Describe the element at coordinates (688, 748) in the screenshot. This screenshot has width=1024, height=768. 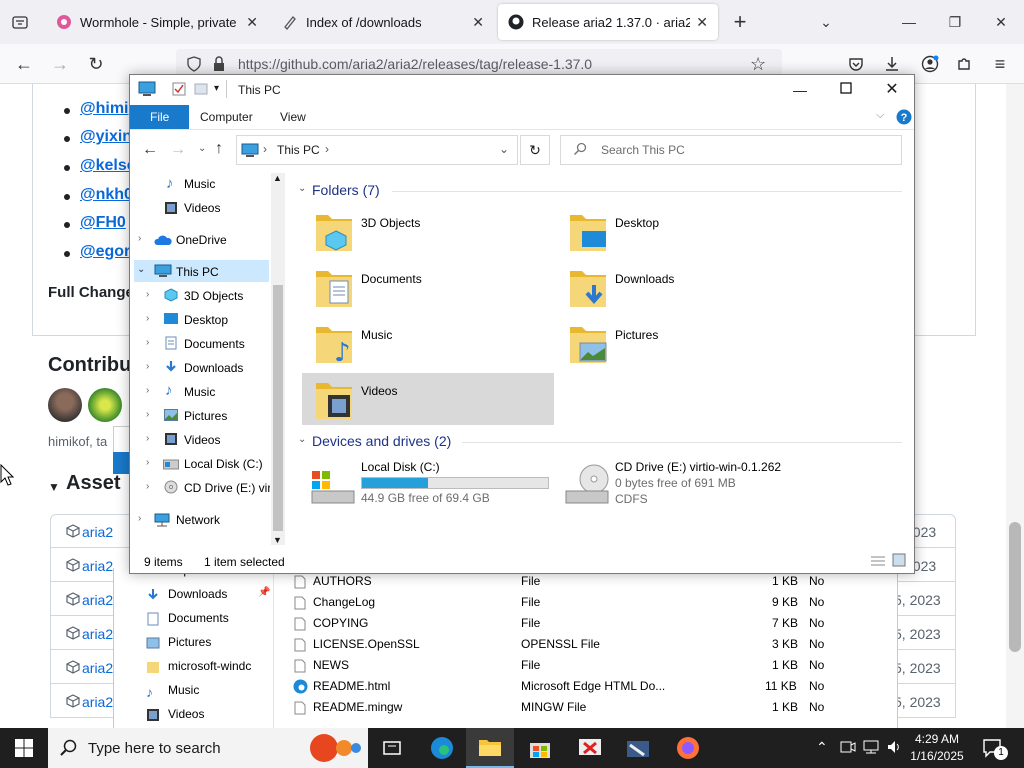
I see `firefox-icon` at that location.